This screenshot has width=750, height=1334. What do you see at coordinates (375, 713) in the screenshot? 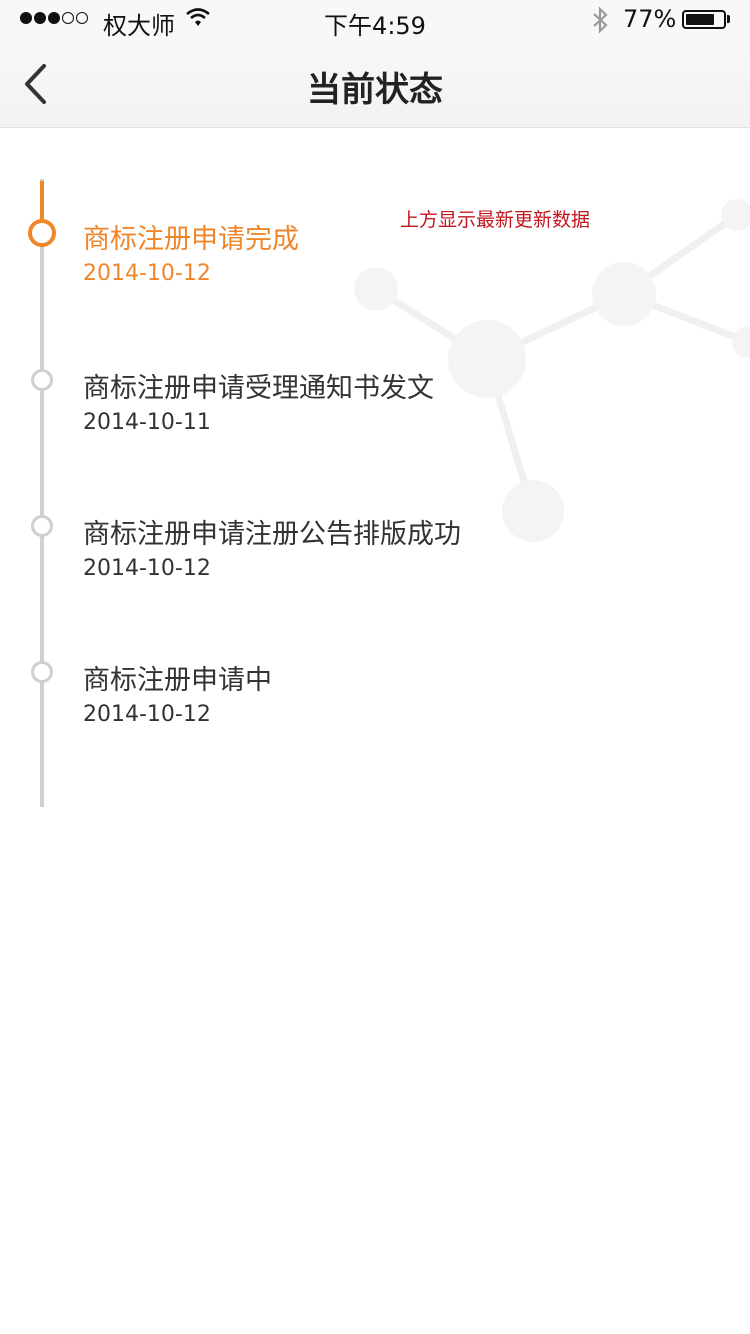
I see `timeline-item: 商标注册申请中 2014-10-12` at bounding box center [375, 713].